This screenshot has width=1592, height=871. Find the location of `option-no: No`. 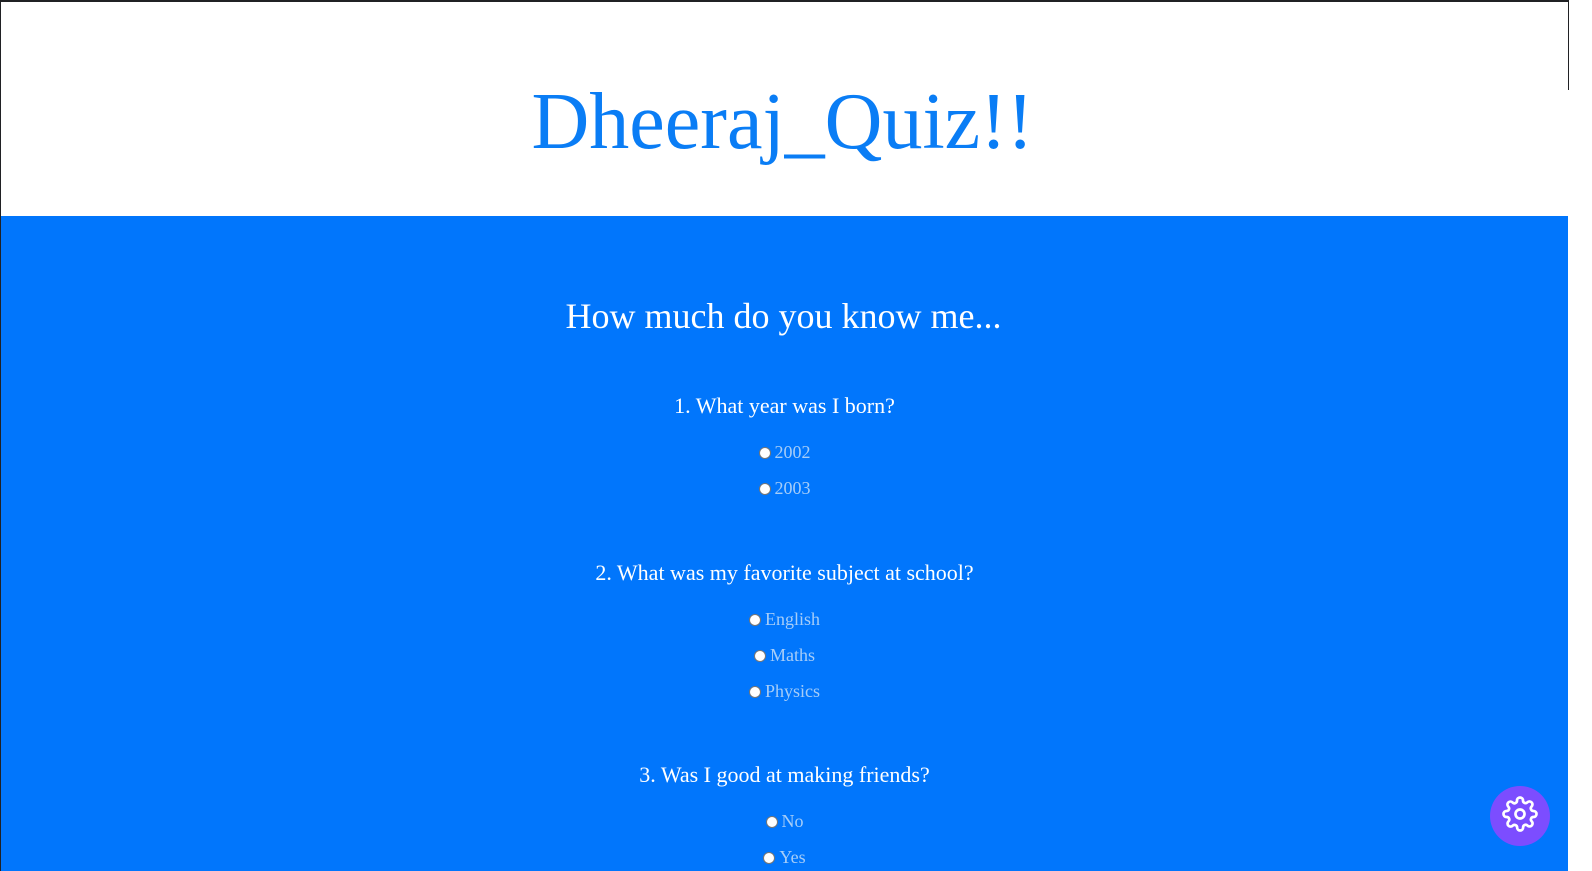

option-no: No is located at coordinates (784, 821).